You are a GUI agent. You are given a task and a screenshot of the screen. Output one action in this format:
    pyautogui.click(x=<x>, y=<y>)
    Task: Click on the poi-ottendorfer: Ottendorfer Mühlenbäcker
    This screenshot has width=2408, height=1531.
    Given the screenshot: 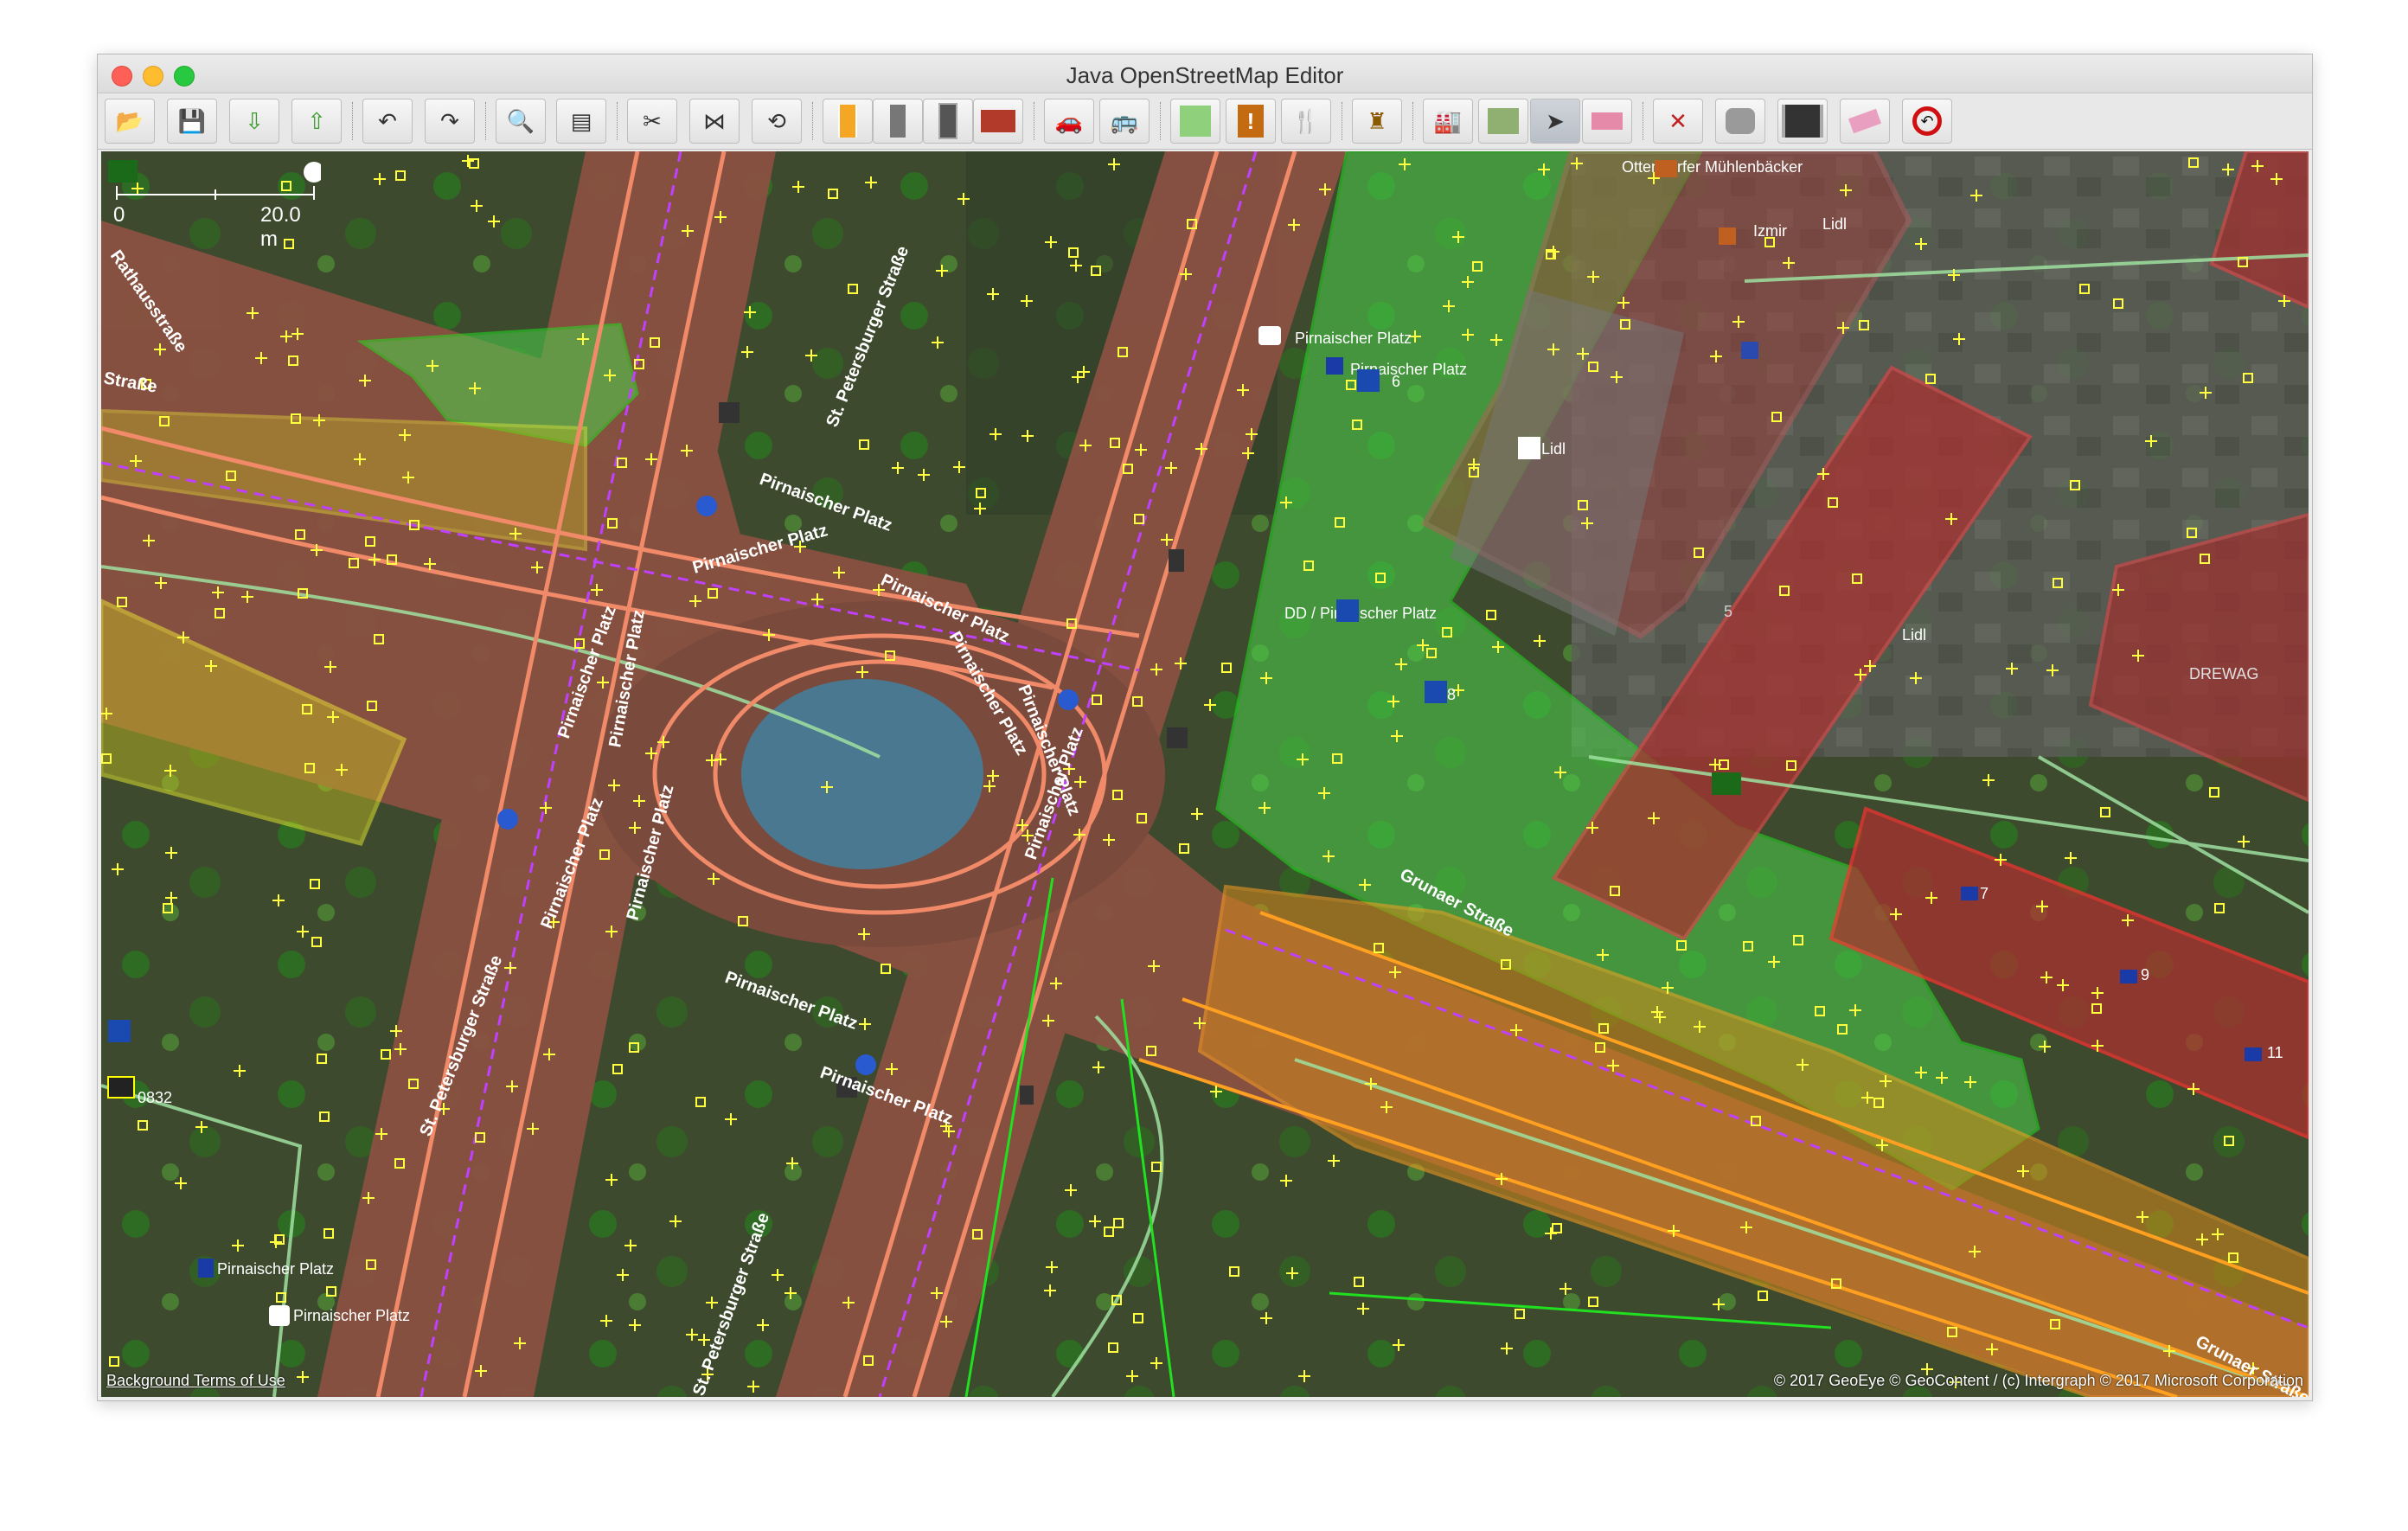 What is the action you would take?
    pyautogui.click(x=1712, y=167)
    